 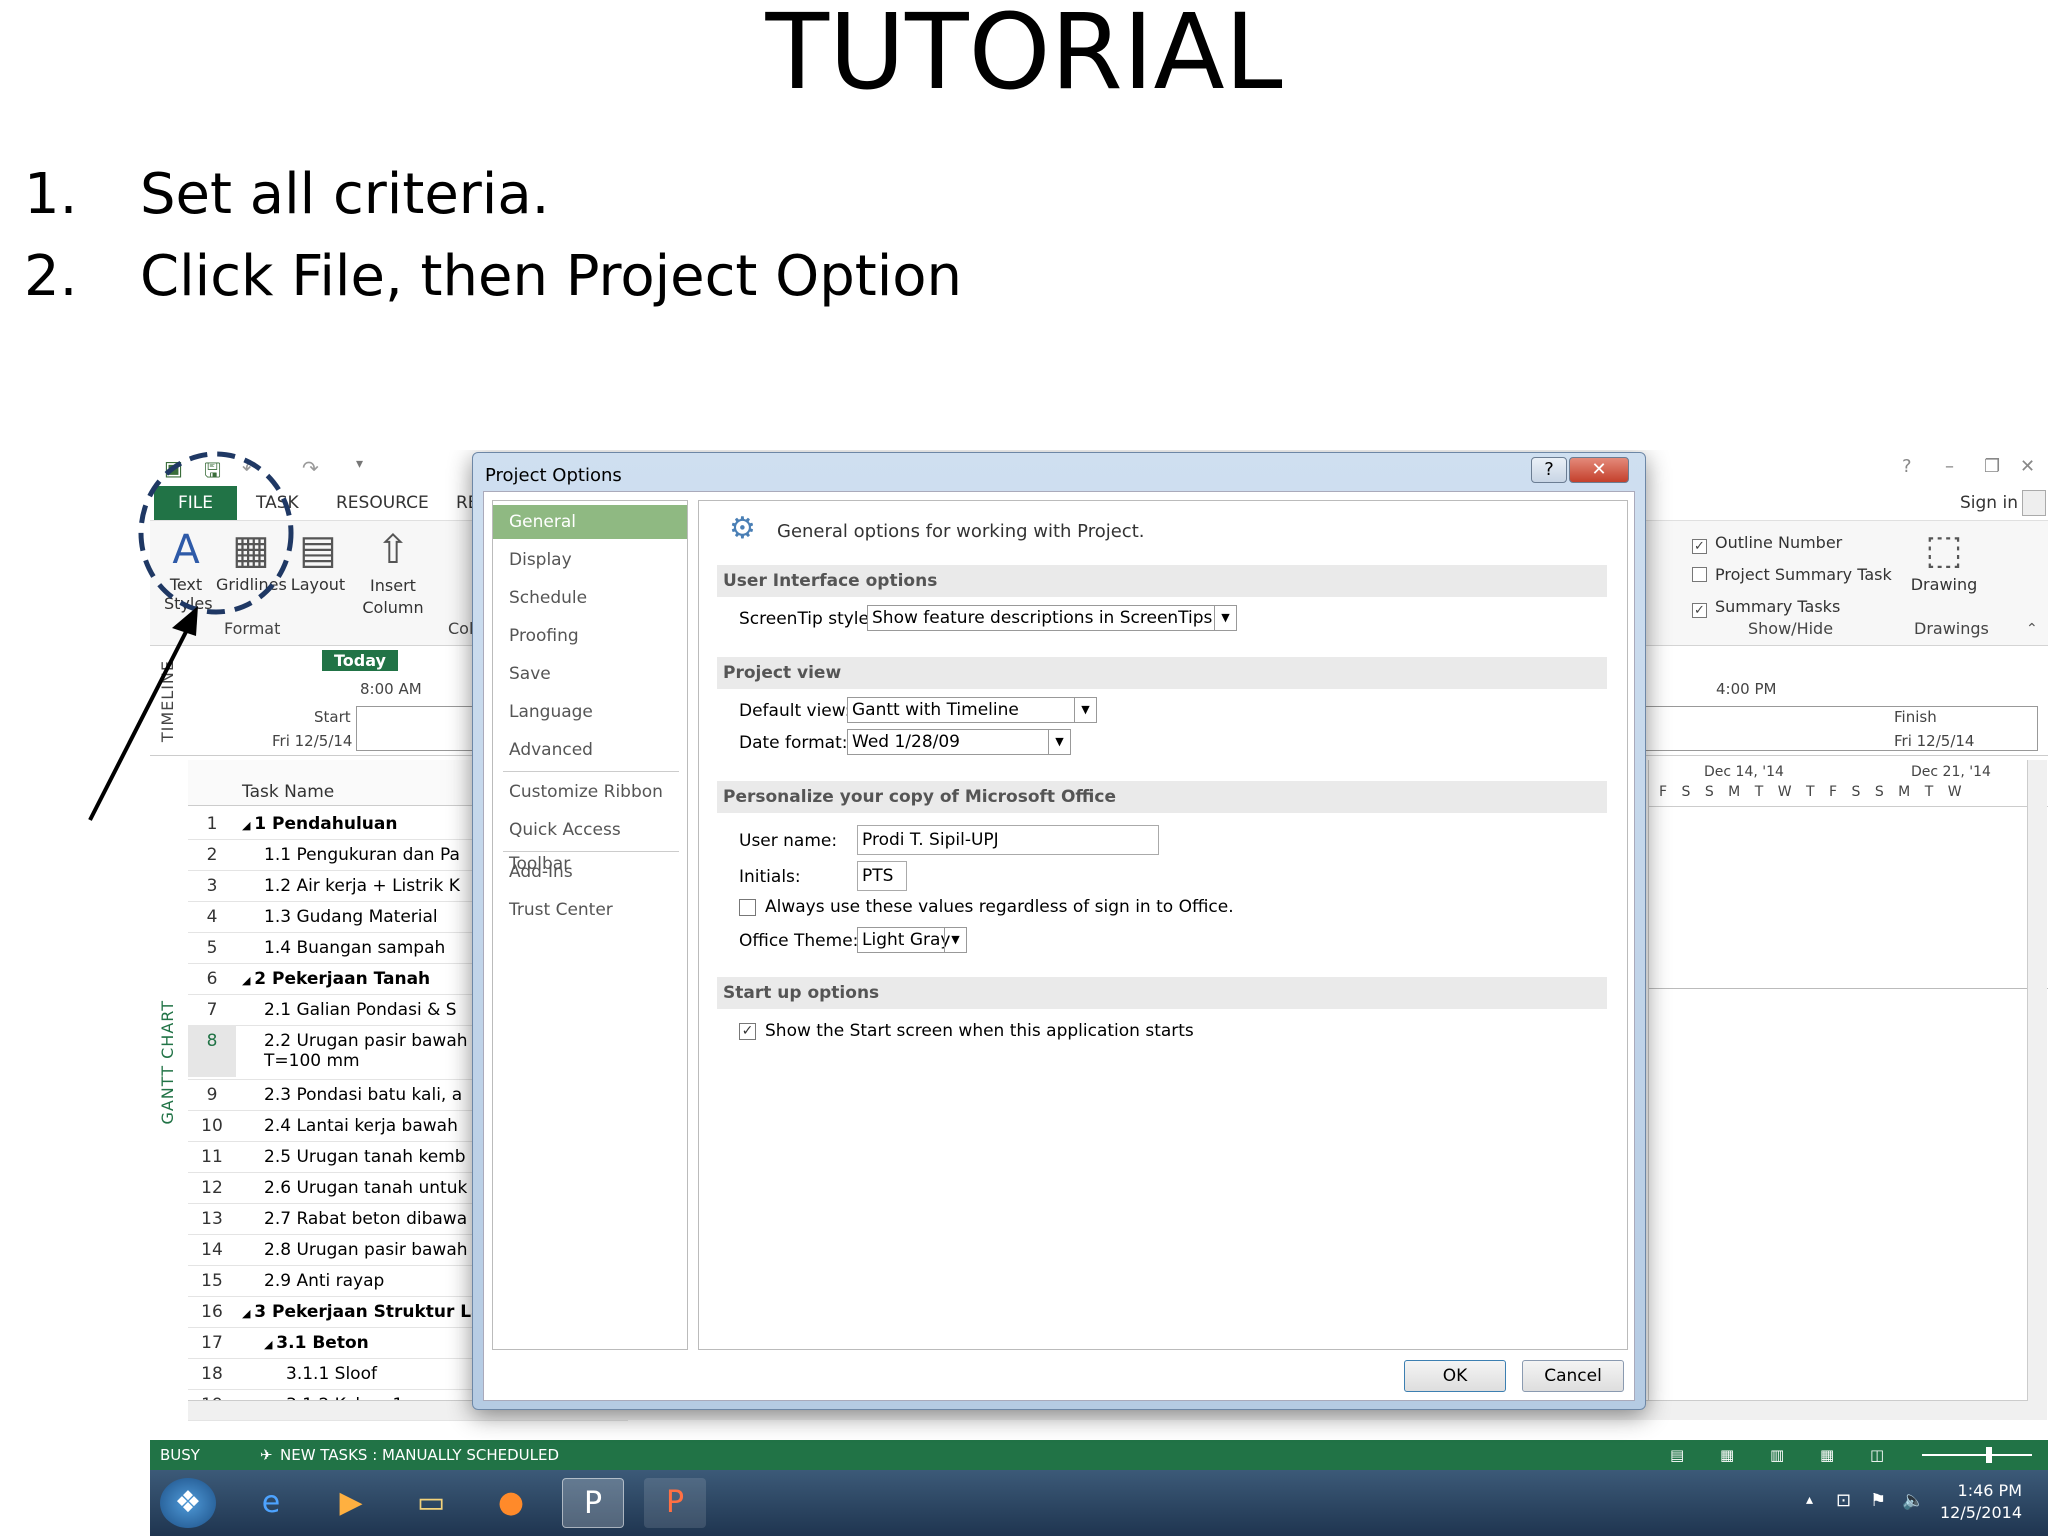 I want to click on dashed-circle-highlight, so click(x=216, y=533).